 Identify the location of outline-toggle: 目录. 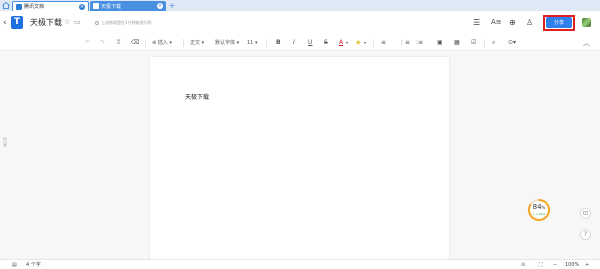
(5, 142).